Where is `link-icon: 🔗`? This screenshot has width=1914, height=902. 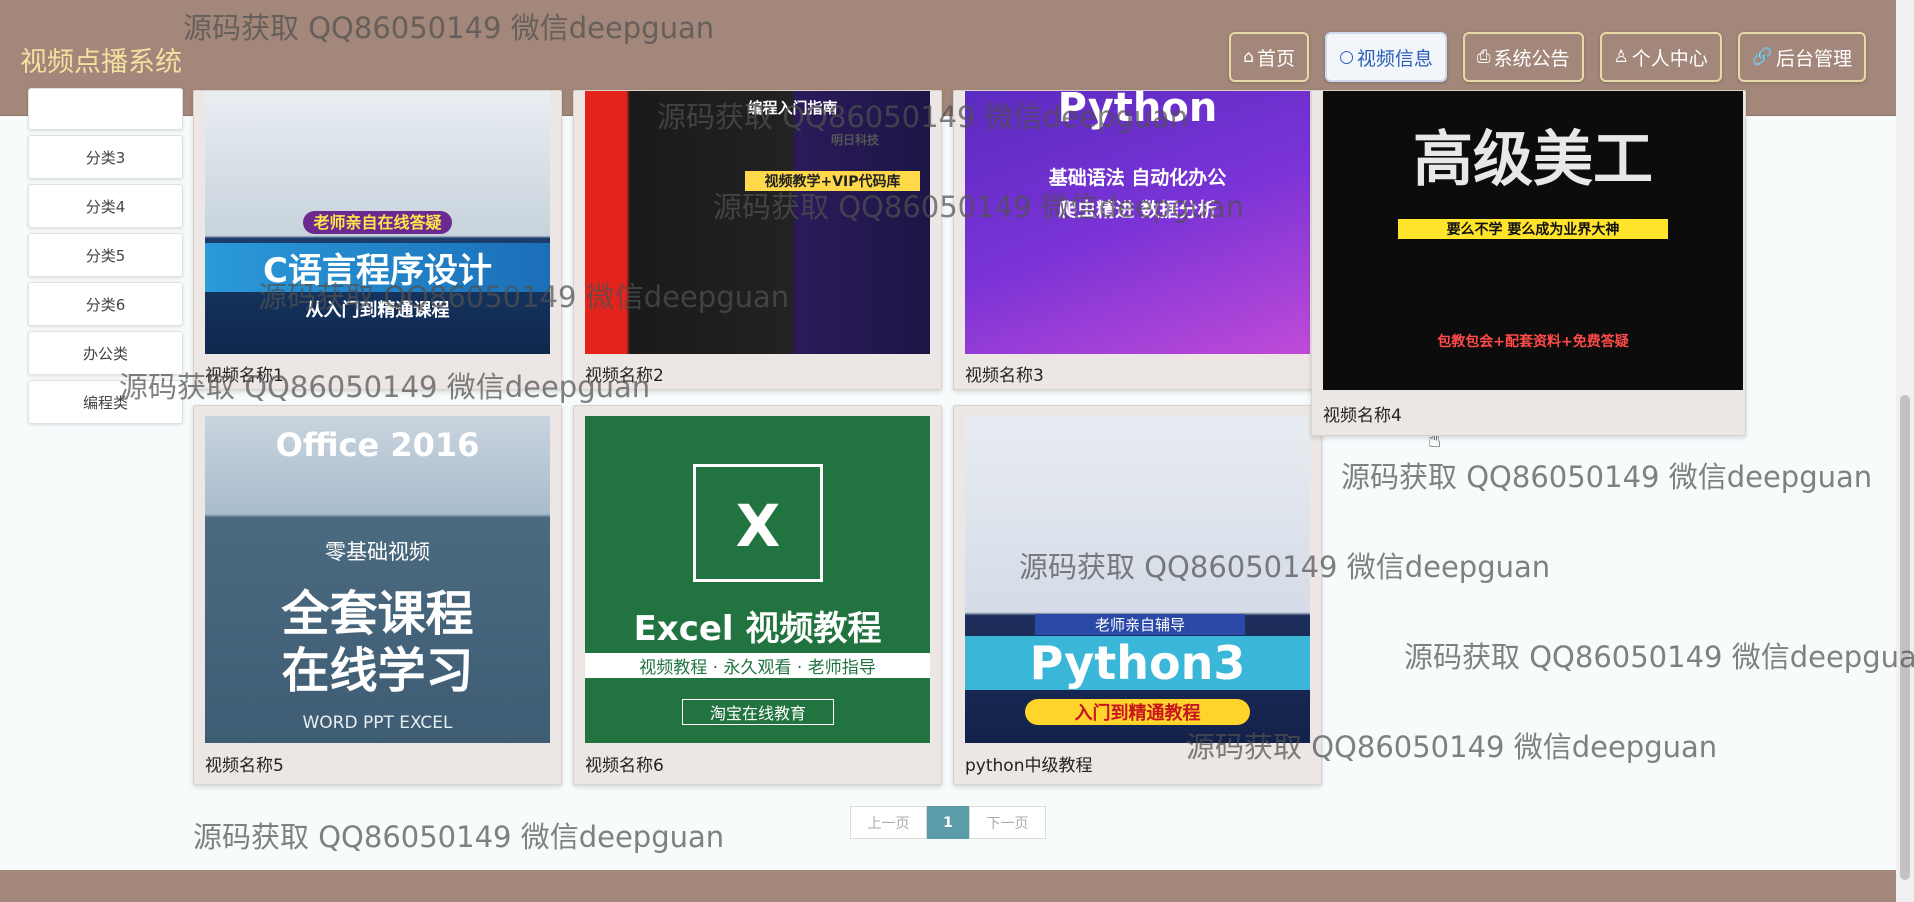 link-icon: 🔗 is located at coordinates (1762, 57).